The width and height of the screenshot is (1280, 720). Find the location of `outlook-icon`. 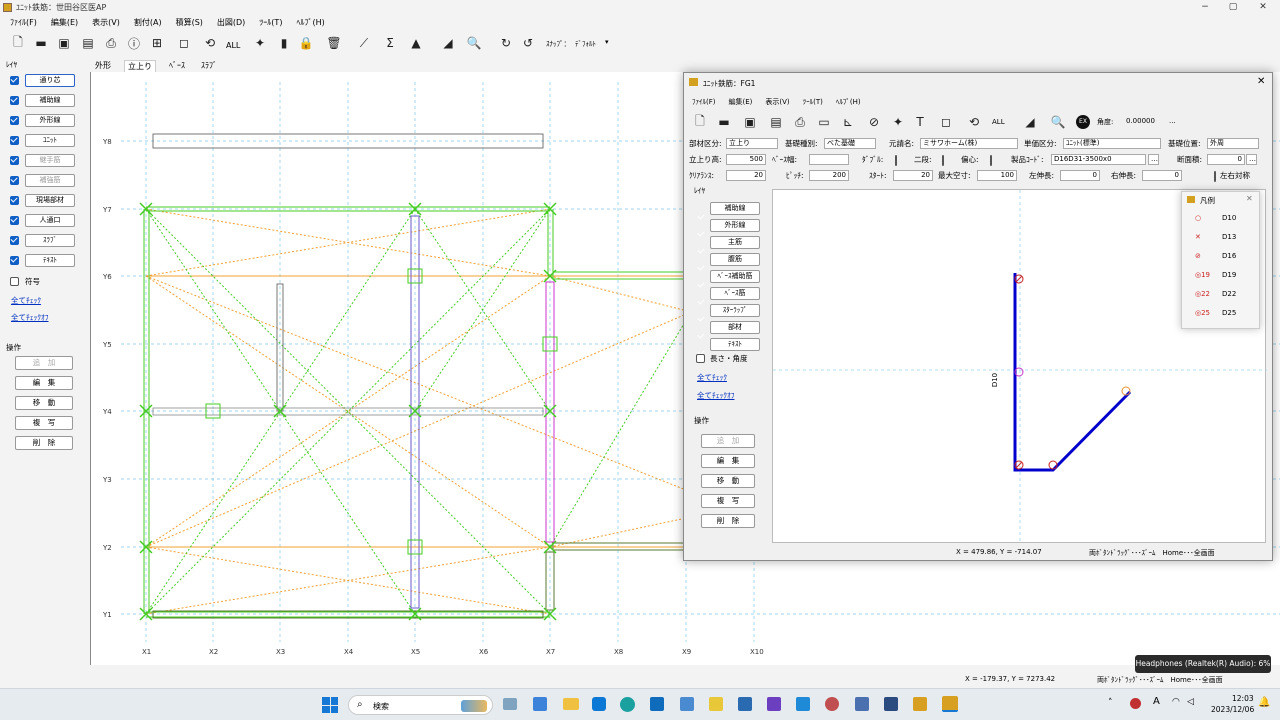

outlook-icon is located at coordinates (657, 704).